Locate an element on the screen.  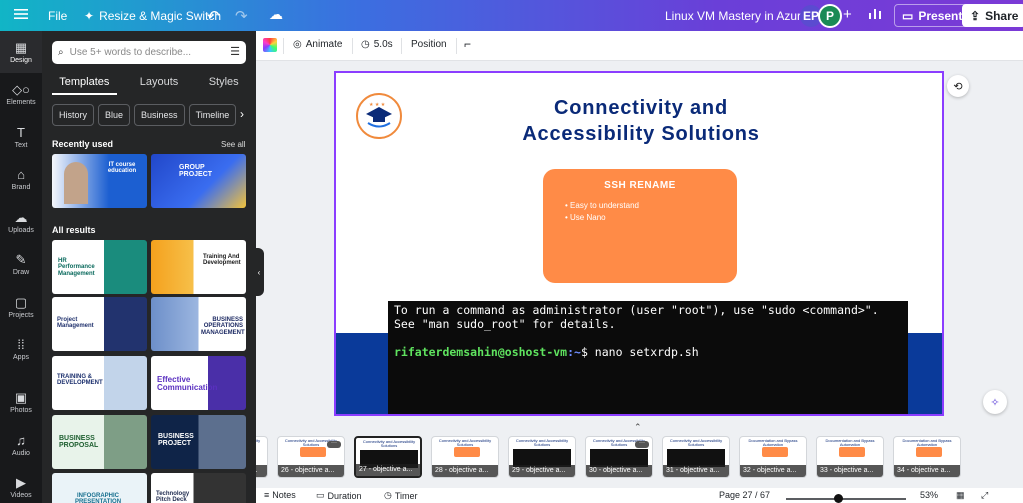
present-button: ▭ Present is located at coordinates (932, 15).